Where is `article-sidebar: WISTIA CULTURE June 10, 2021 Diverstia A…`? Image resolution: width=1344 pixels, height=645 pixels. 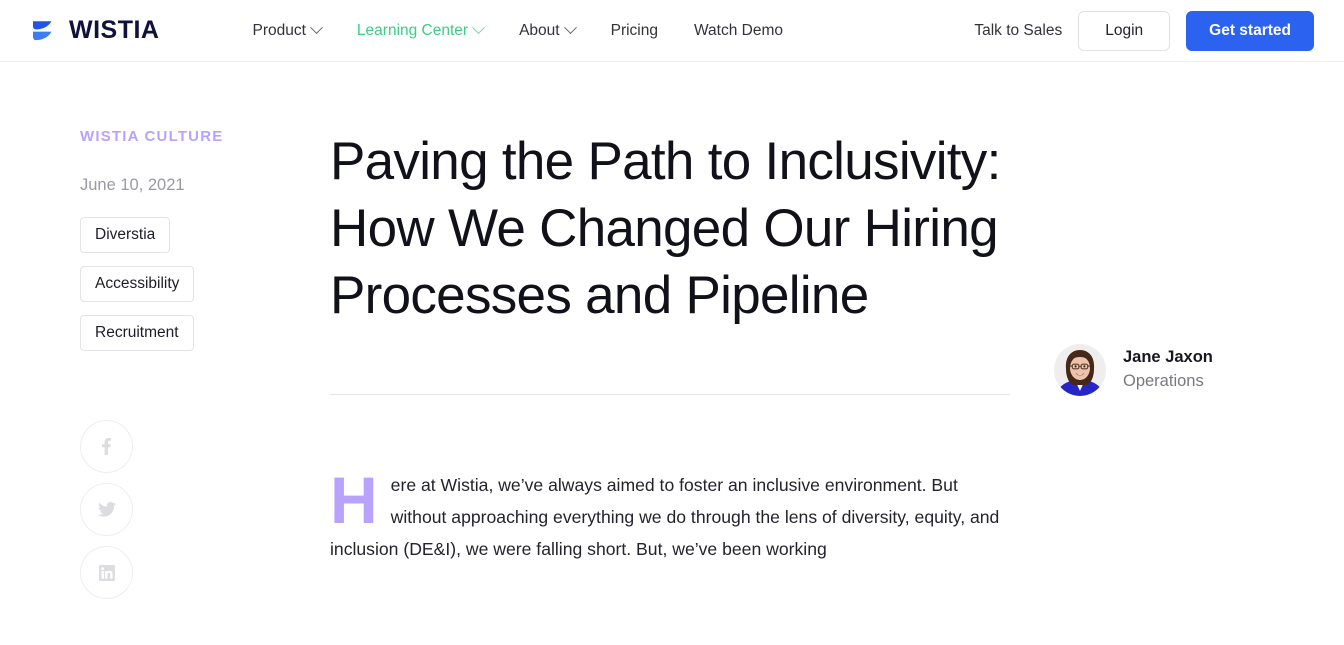
article-sidebar: WISTIA CULTURE June 10, 2021 Diverstia A… is located at coordinates (205, 364).